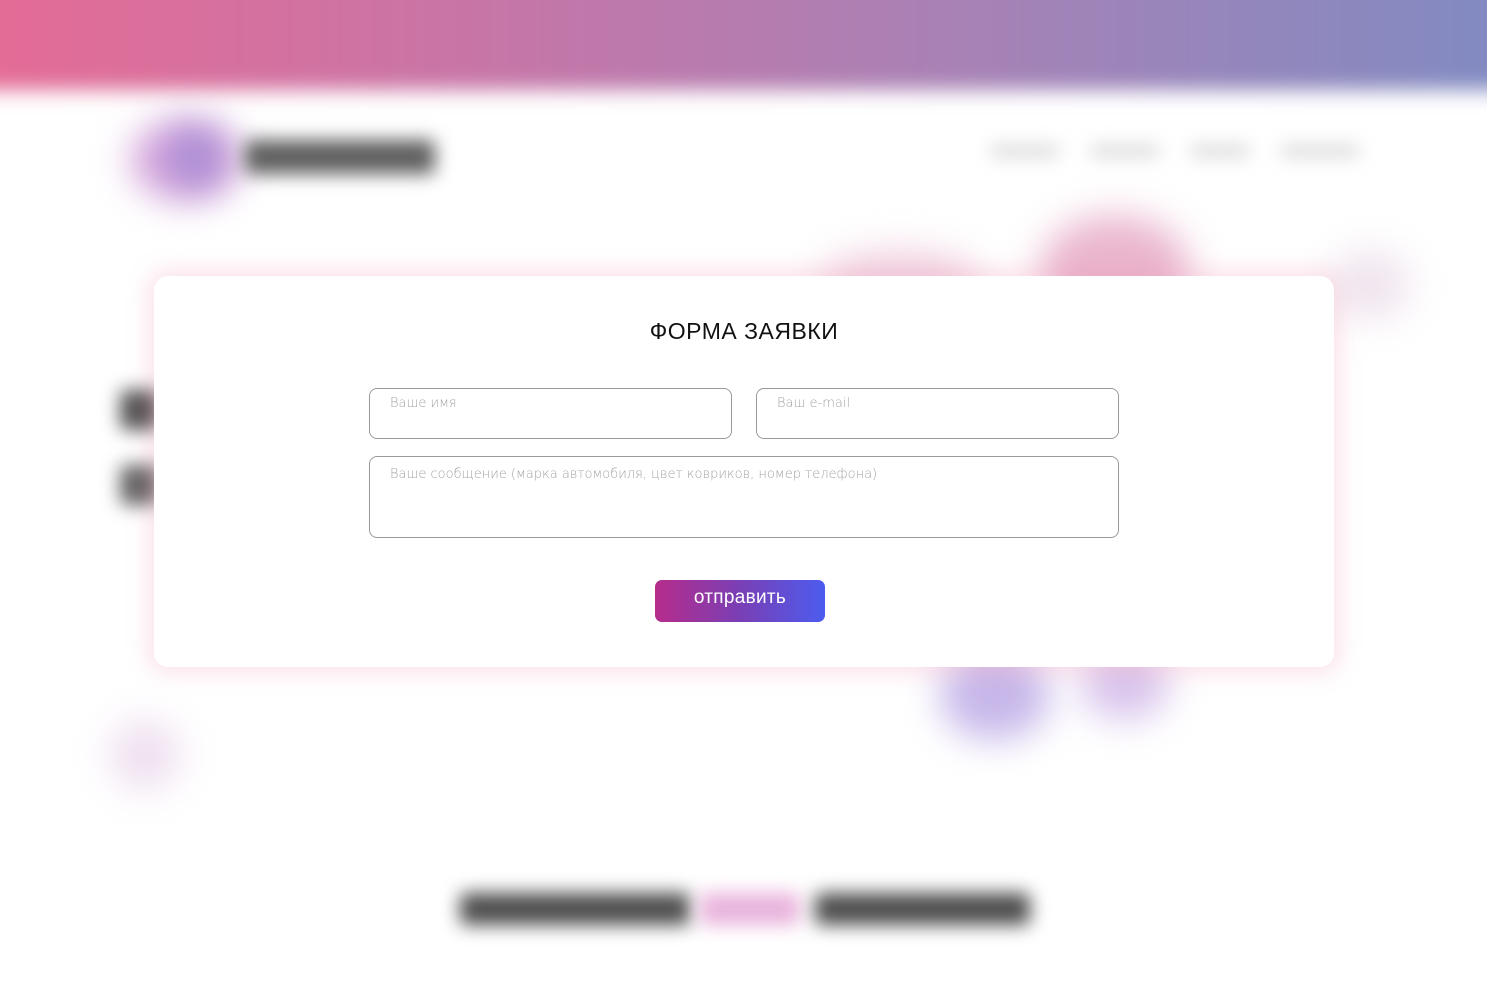  Describe the element at coordinates (550, 413) in the screenshot. I see `name-input` at that location.